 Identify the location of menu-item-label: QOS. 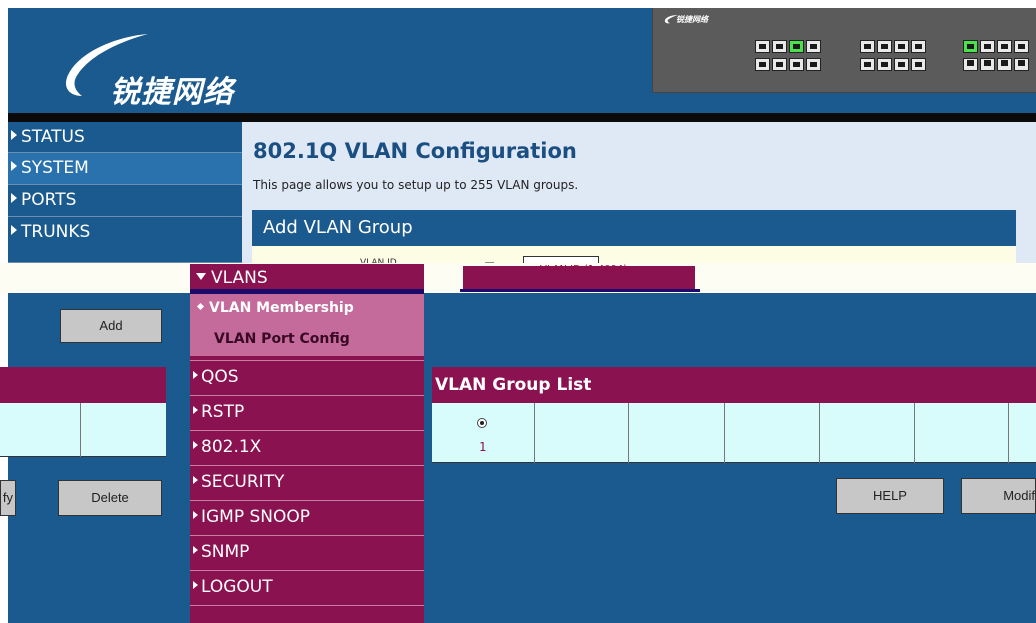
(220, 377).